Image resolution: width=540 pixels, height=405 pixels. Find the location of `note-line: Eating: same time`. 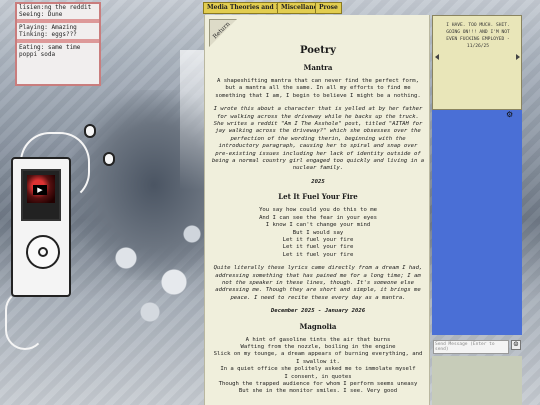

note-line: Eating: same time is located at coordinates (50, 47).